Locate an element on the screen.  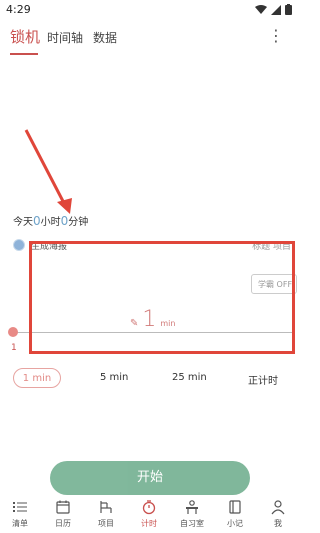
avatar is located at coordinates (19, 245).